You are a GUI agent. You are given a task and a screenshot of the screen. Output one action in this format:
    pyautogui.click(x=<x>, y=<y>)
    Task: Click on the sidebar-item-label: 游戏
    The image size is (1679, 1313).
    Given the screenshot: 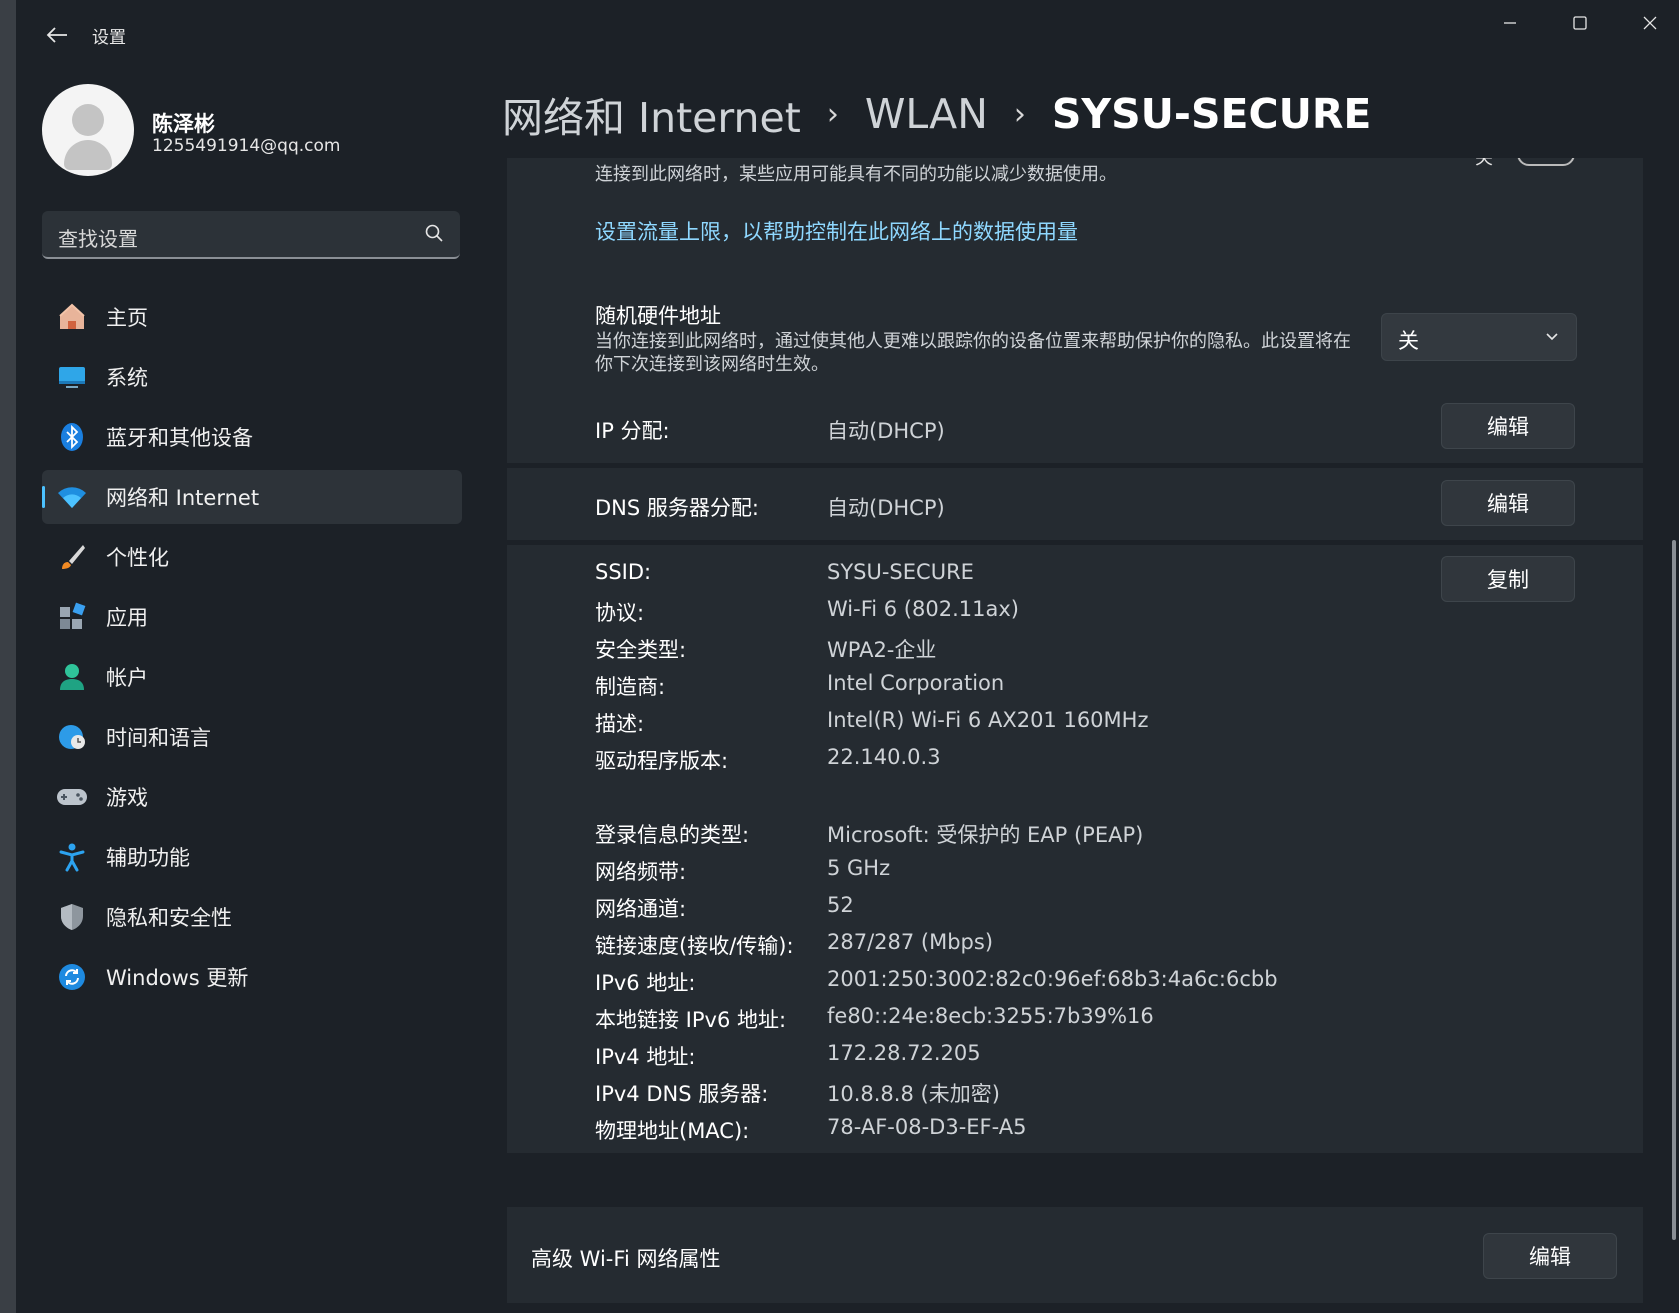 What is the action you would take?
    pyautogui.click(x=127, y=798)
    